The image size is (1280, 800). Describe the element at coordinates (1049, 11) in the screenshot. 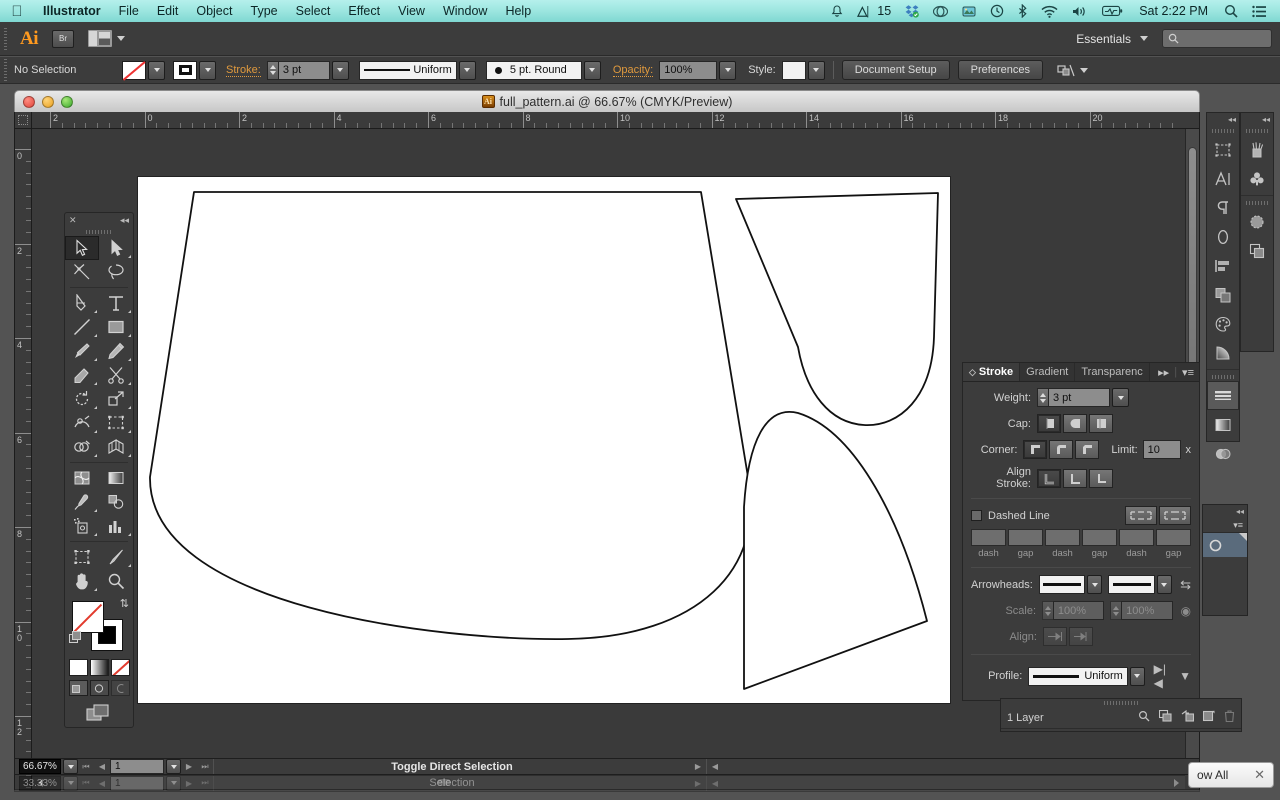

I see `wifi-icon` at that location.